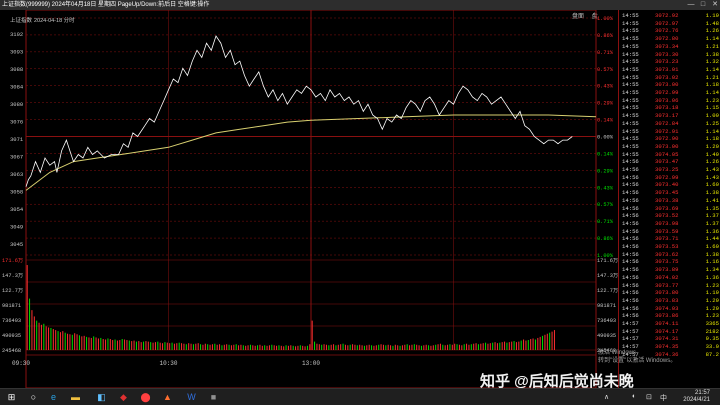 This screenshot has width=720, height=405. Describe the element at coordinates (712, 354) in the screenshot. I see `tick-volume: 87.2` at that location.